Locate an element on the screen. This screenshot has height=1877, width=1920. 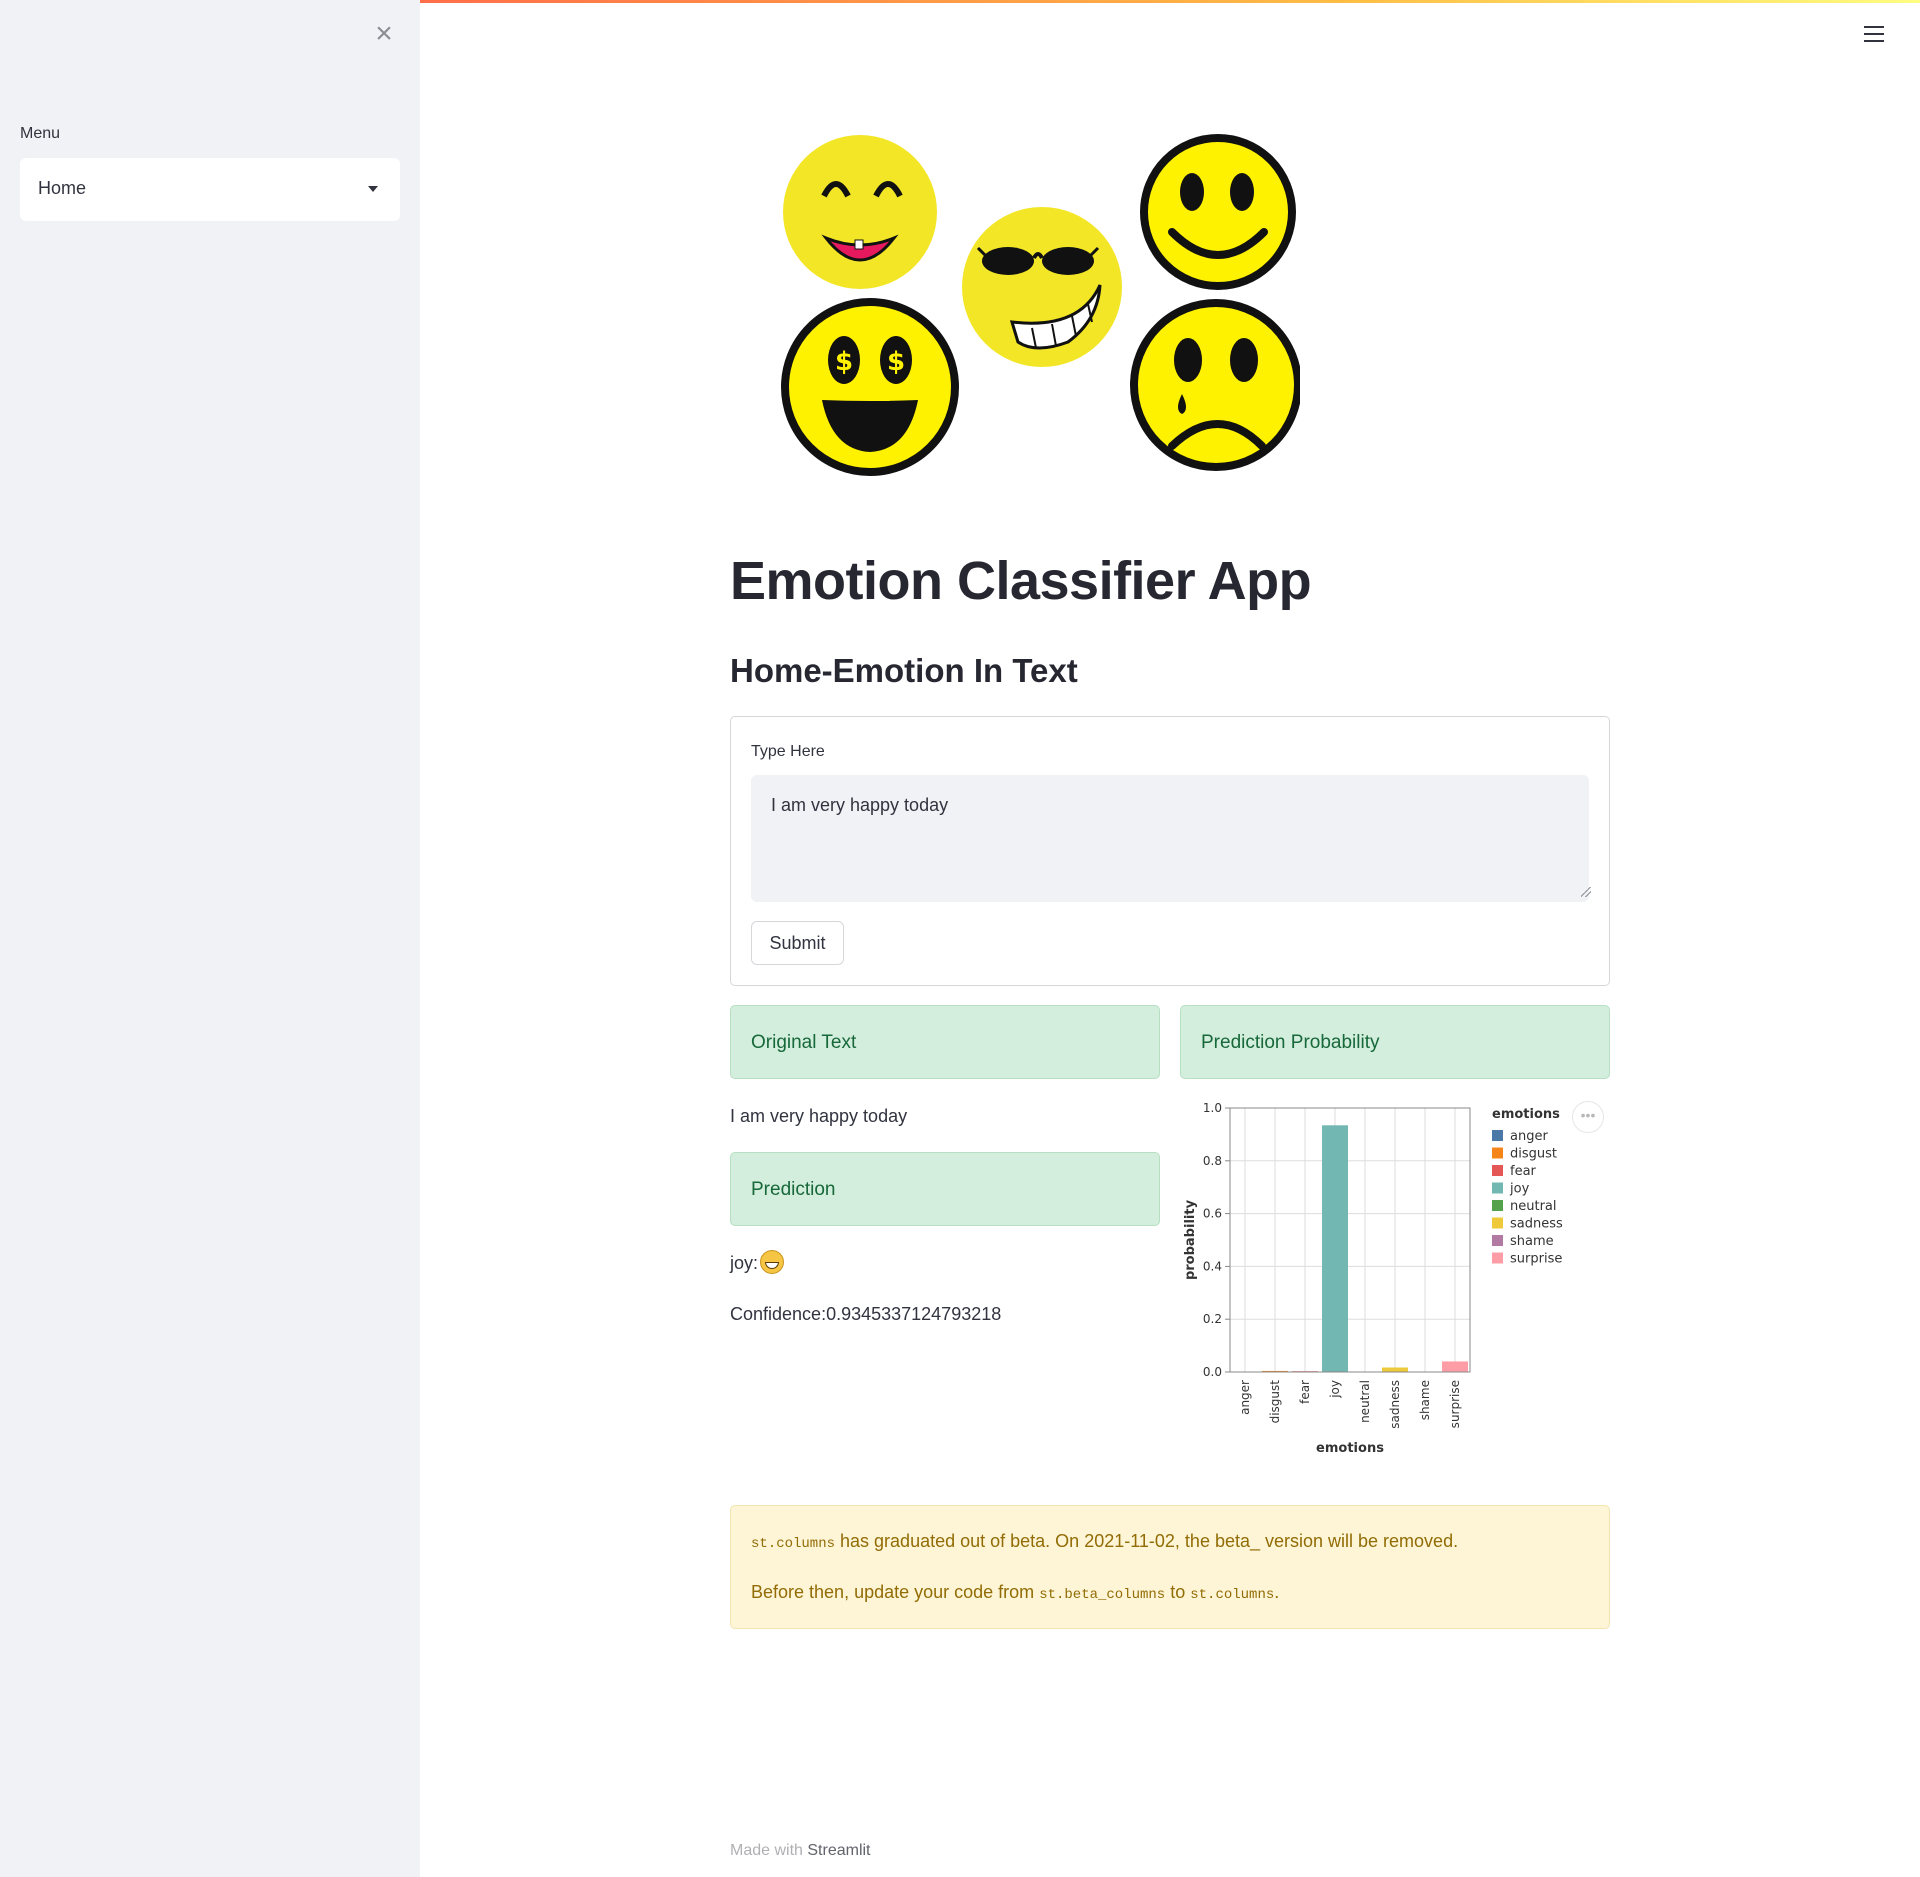
chart-x-tick-label: neutral is located at coordinates (1365, 1401).